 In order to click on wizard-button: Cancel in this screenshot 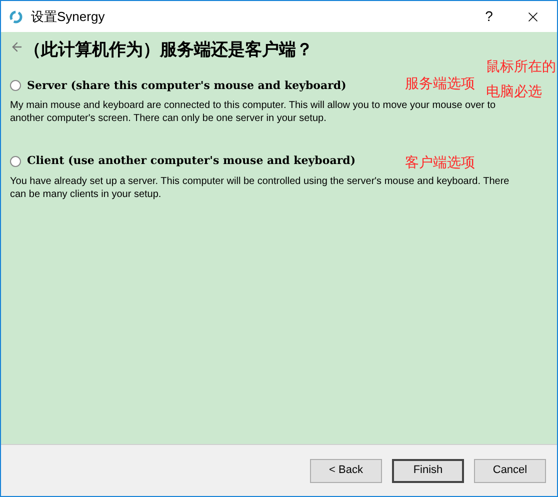, I will do `click(510, 470)`.